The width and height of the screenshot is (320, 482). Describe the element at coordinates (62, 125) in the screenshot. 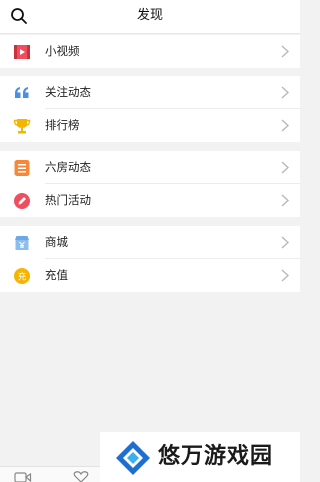

I see `menu-item-label: 排行榜` at that location.